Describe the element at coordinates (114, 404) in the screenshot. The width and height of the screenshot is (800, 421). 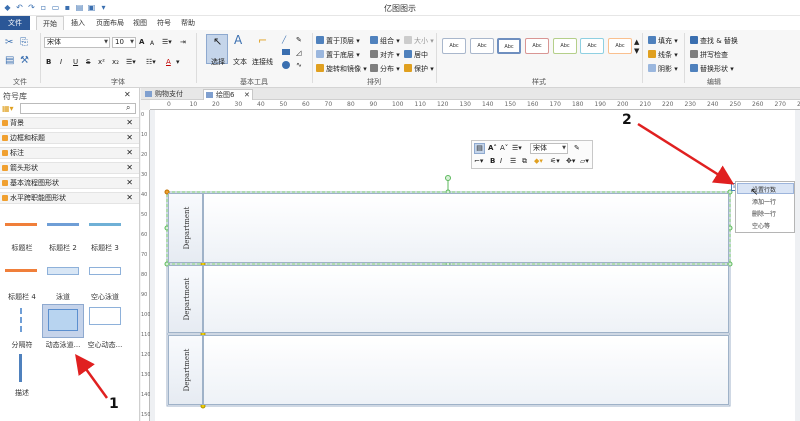
I see `annotation-number-1: 1` at that location.